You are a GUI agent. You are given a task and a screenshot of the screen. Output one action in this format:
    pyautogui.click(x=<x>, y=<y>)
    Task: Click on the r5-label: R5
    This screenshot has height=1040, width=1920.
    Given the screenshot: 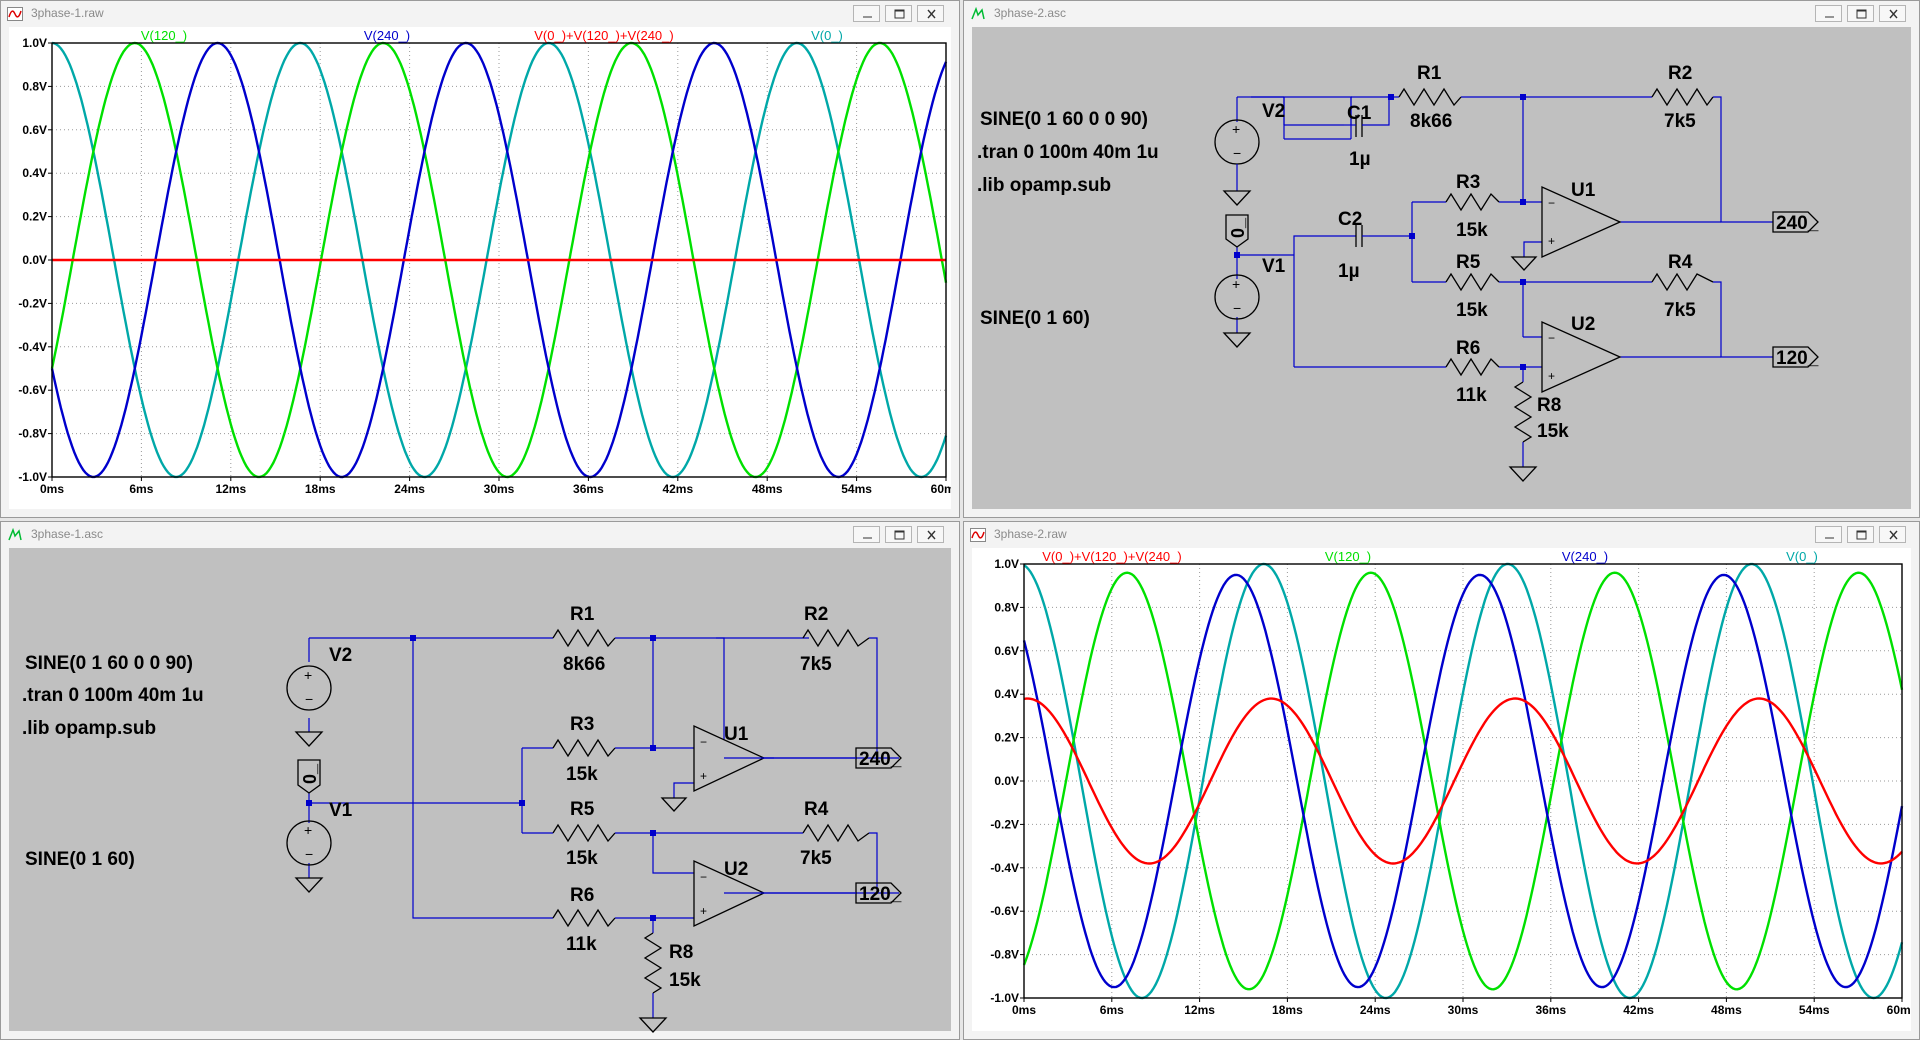 What is the action you would take?
    pyautogui.click(x=1468, y=262)
    